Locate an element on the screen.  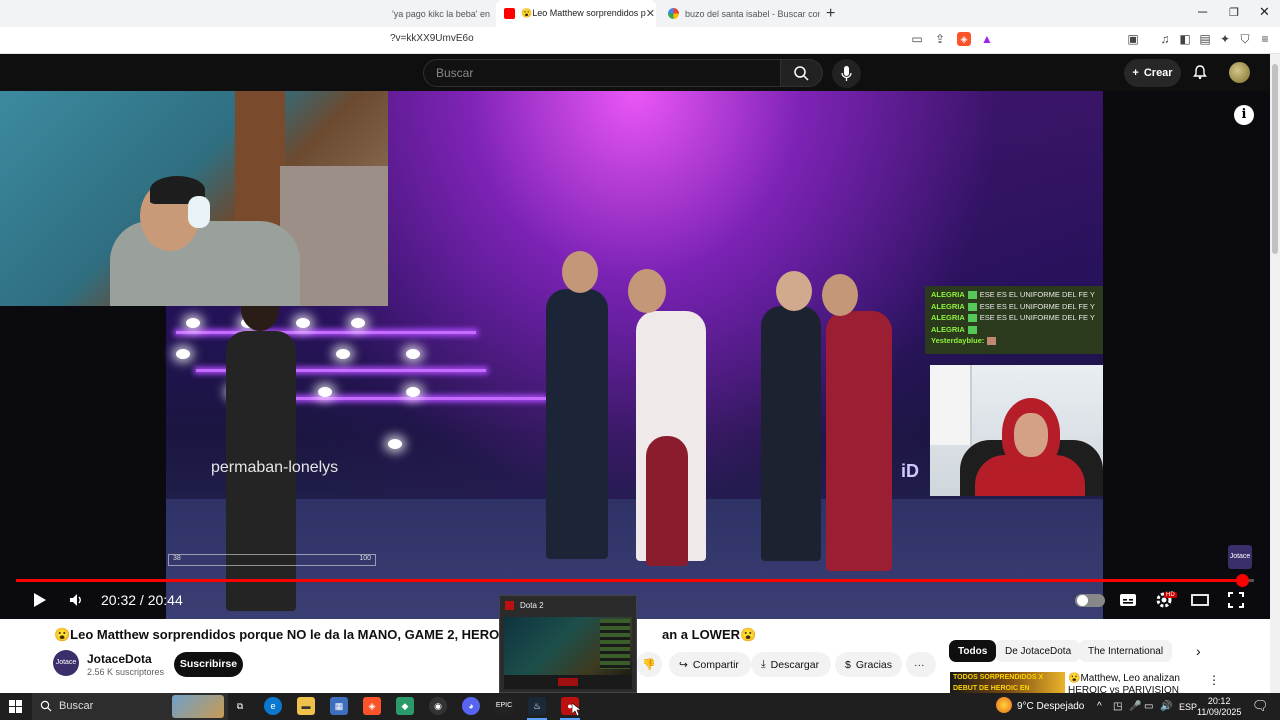
progress-bar is located at coordinates (635, 580).